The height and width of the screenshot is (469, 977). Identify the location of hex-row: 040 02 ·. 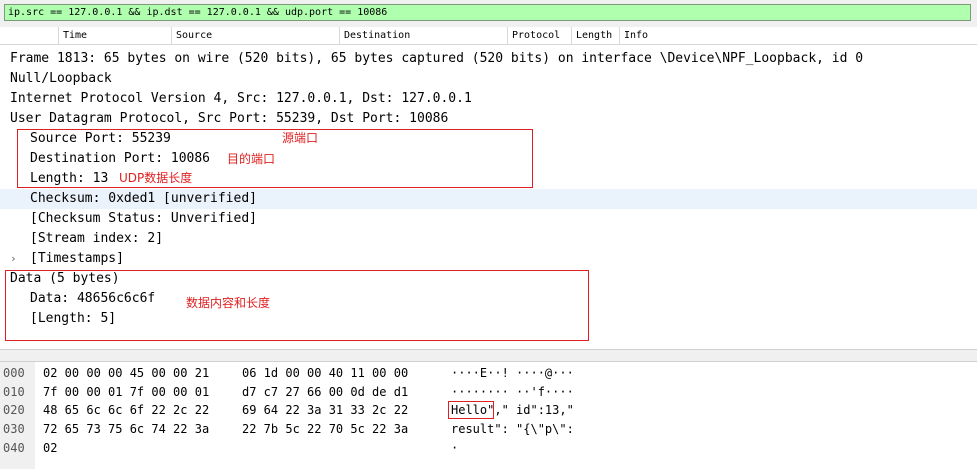
(488, 448).